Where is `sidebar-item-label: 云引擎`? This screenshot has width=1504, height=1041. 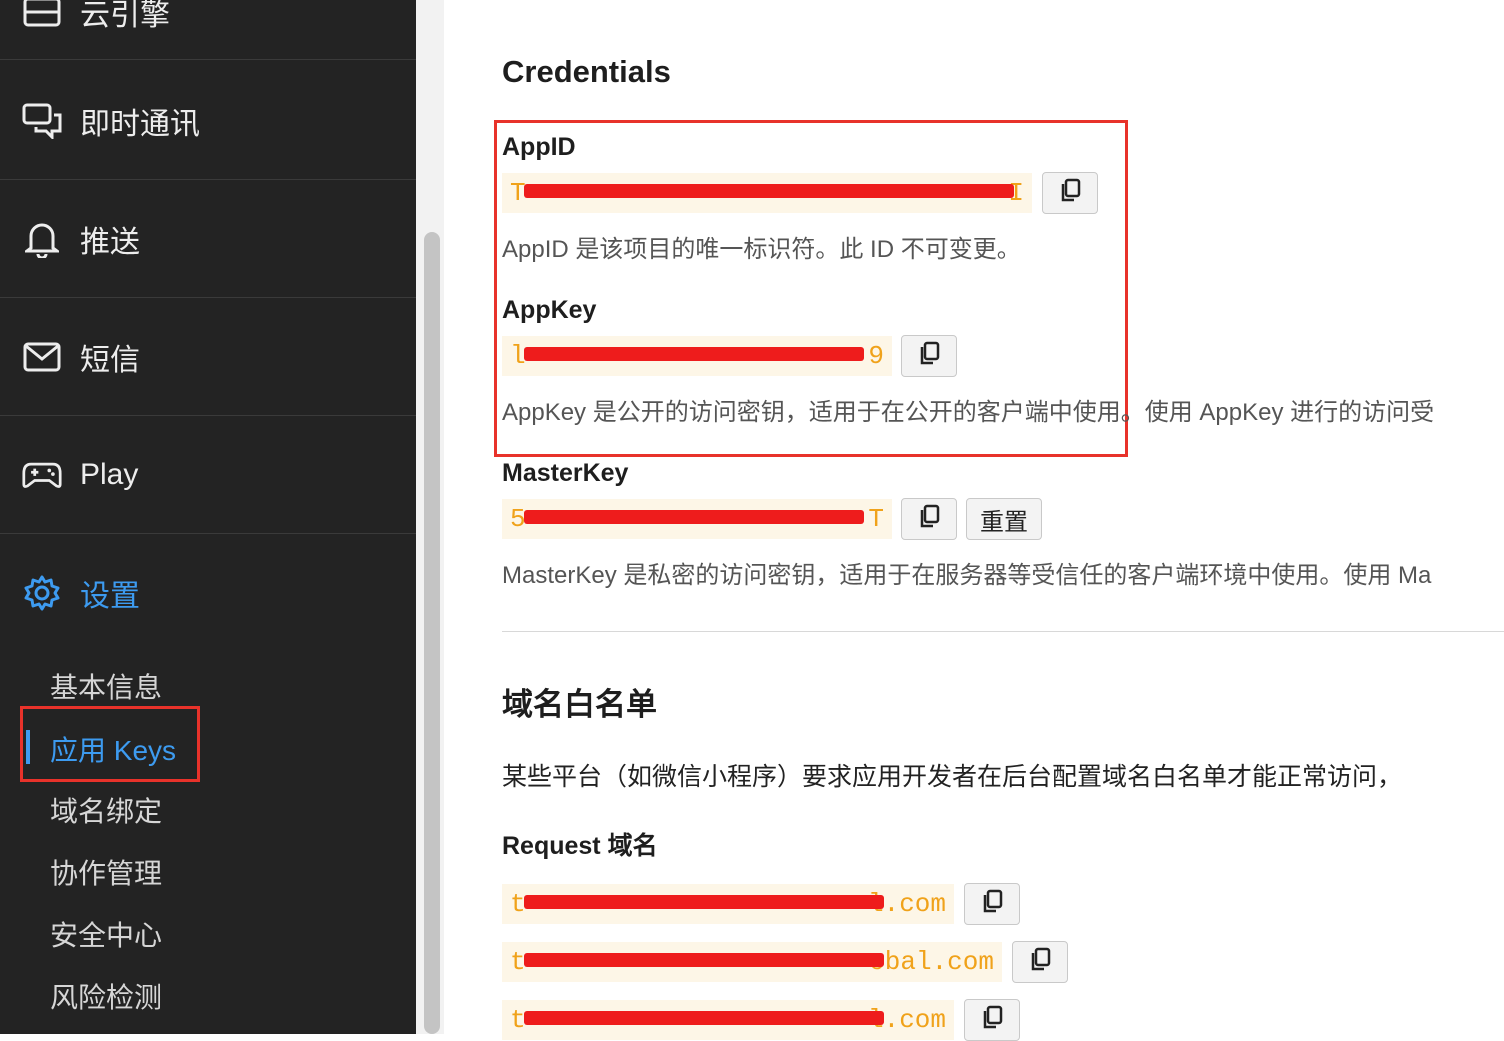
sidebar-item-label: 云引擎 is located at coordinates (125, 16).